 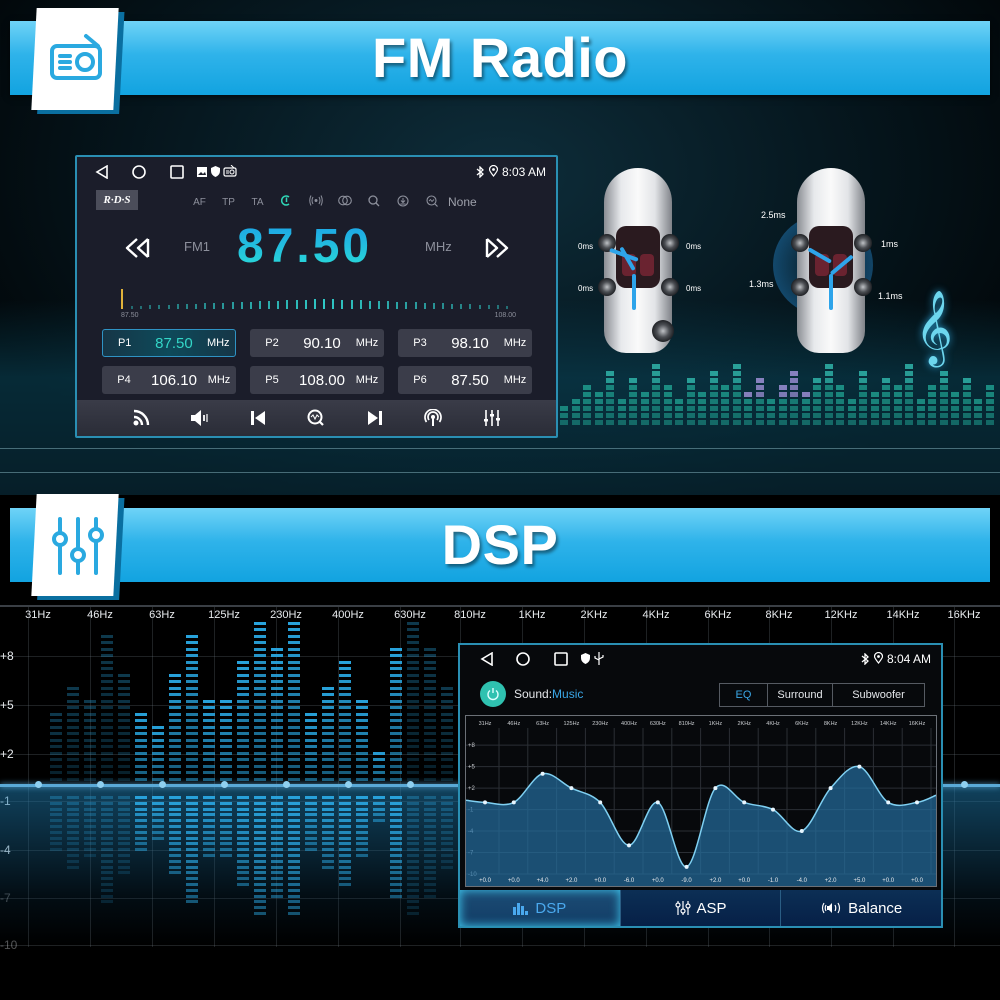 I want to click on previous-button, so click(x=258, y=418).